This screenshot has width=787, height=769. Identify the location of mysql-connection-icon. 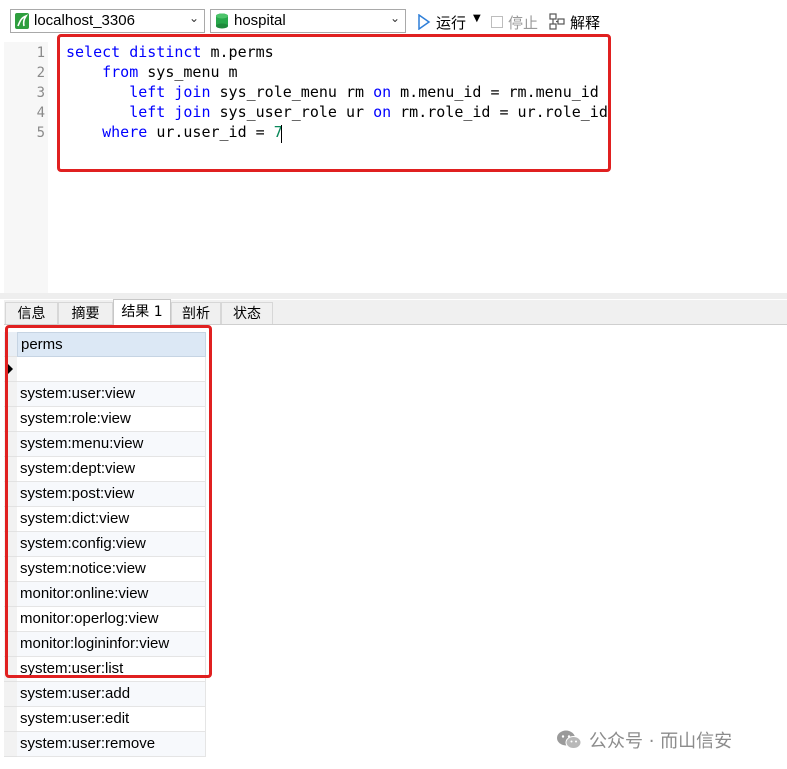
(22, 21).